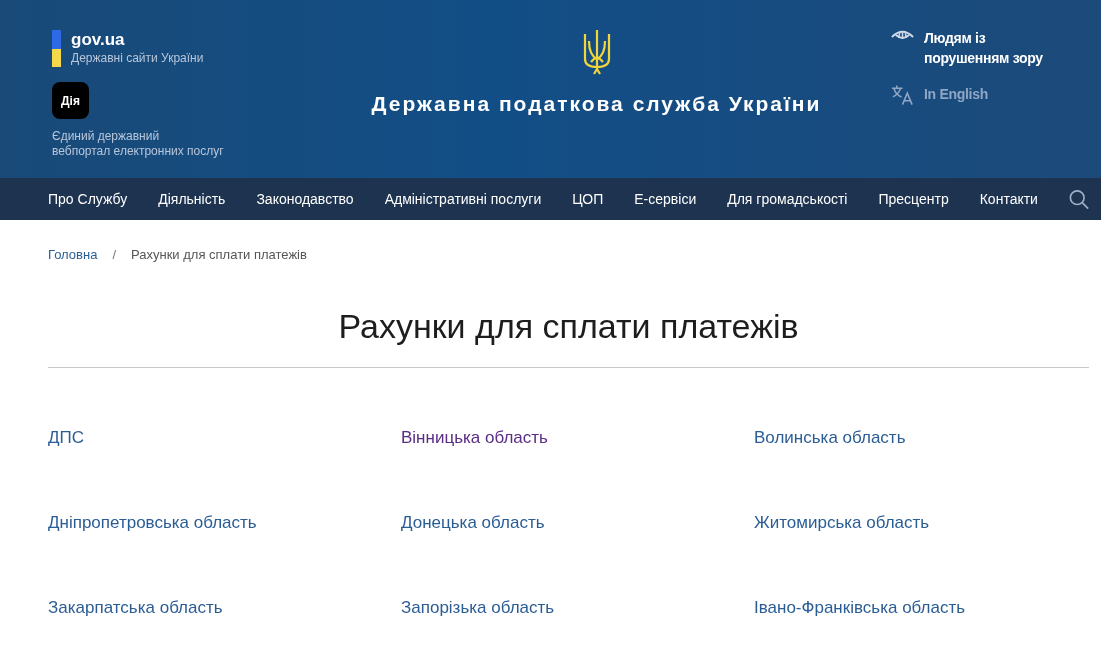 This screenshot has height=661, width=1101. Describe the element at coordinates (986, 95) in the screenshot. I see `language-link: In English` at that location.